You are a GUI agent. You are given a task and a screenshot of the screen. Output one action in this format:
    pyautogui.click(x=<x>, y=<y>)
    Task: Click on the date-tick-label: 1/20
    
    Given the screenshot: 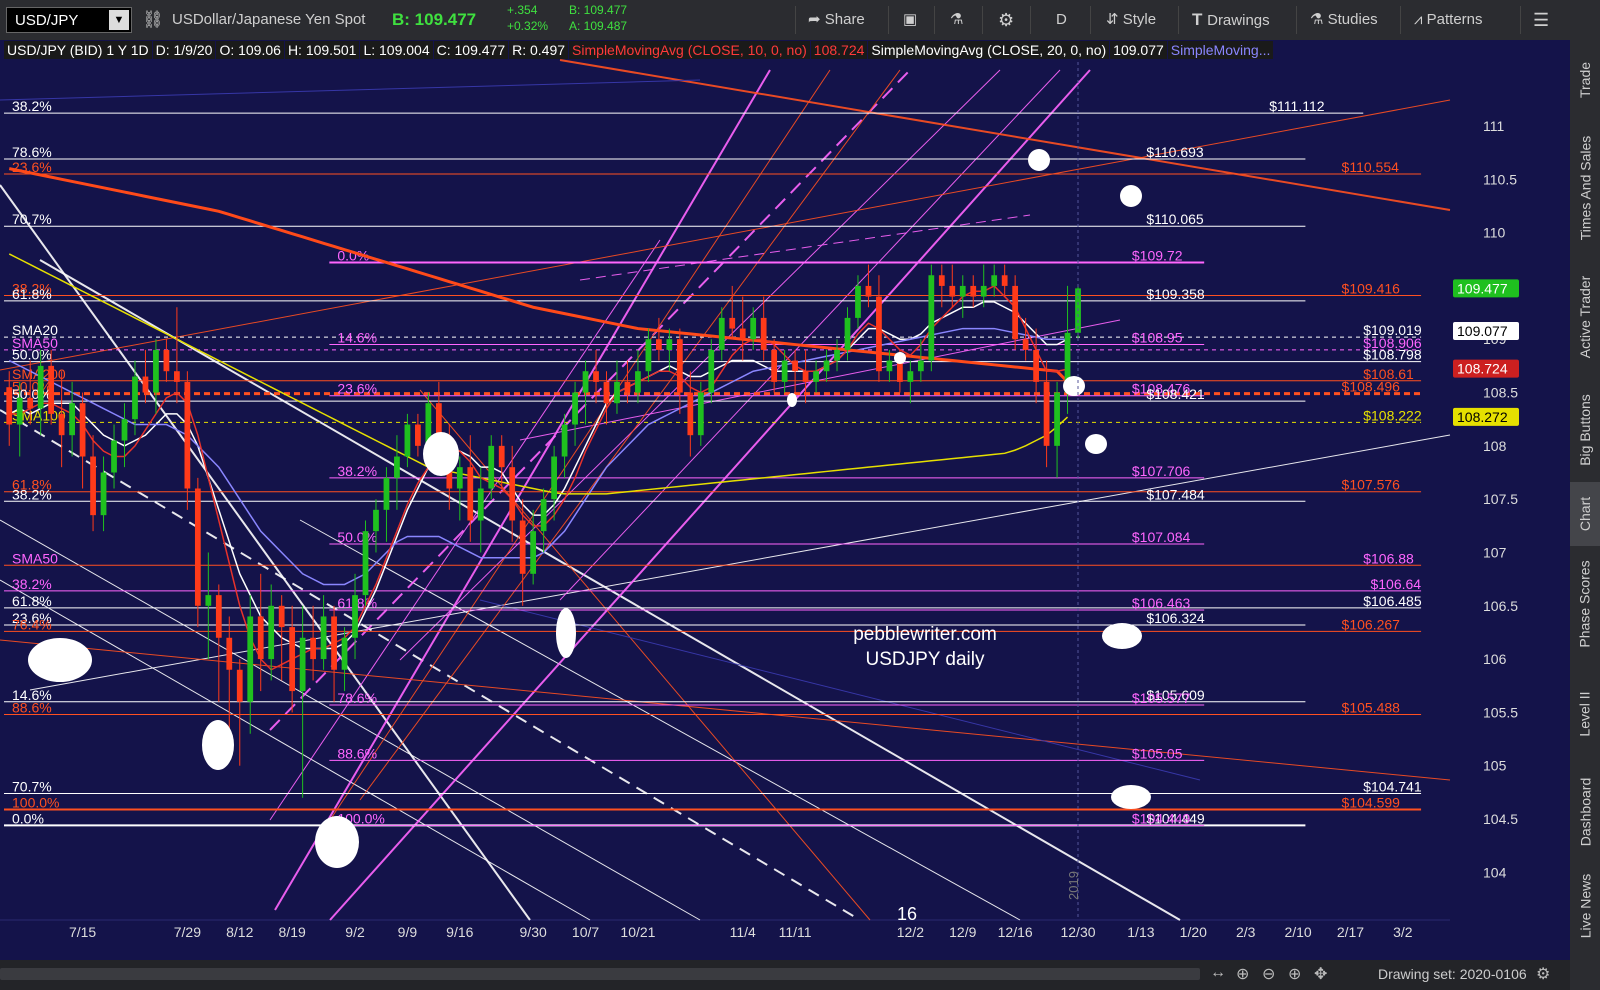 What is the action you would take?
    pyautogui.click(x=1193, y=932)
    